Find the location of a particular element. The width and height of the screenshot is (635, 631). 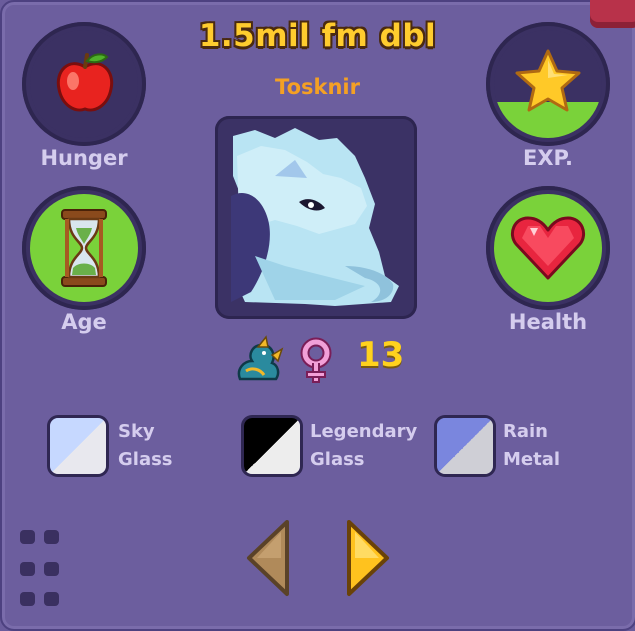

female-icon is located at coordinates (316, 360).